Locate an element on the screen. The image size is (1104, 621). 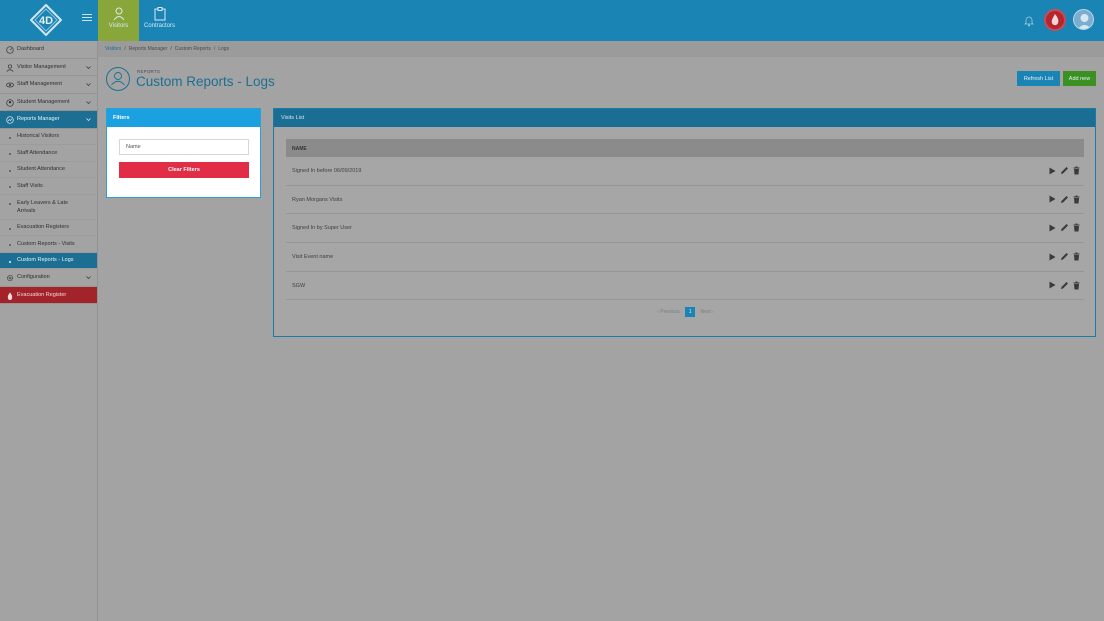
sidebar-subitem-label: Historical Visitors is located at coordinates (38, 136).